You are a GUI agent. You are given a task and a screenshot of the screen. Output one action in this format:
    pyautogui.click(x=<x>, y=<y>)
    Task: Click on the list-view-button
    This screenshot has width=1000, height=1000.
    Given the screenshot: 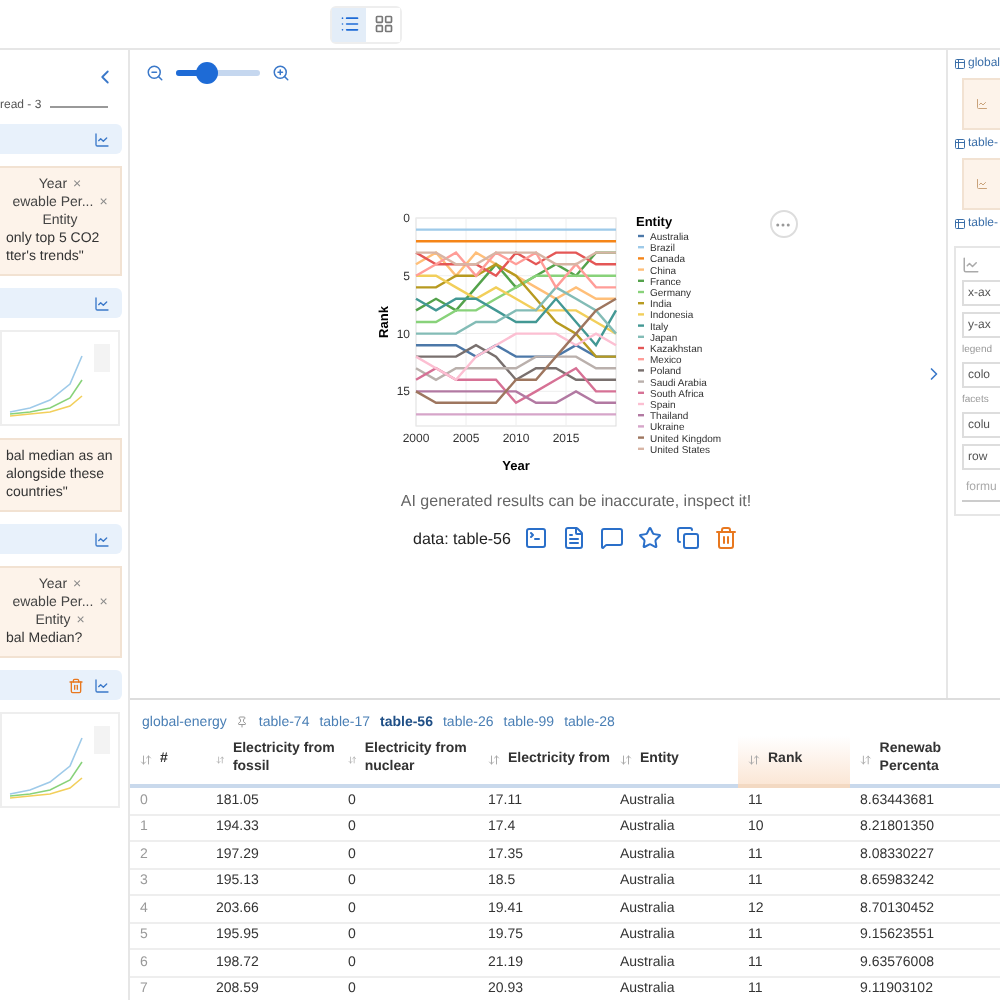 What is the action you would take?
    pyautogui.click(x=349, y=24)
    